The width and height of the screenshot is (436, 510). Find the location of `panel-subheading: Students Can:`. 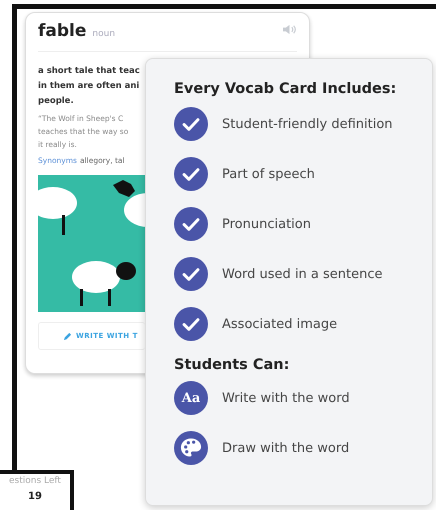

panel-subheading: Students Can: is located at coordinates (232, 365).